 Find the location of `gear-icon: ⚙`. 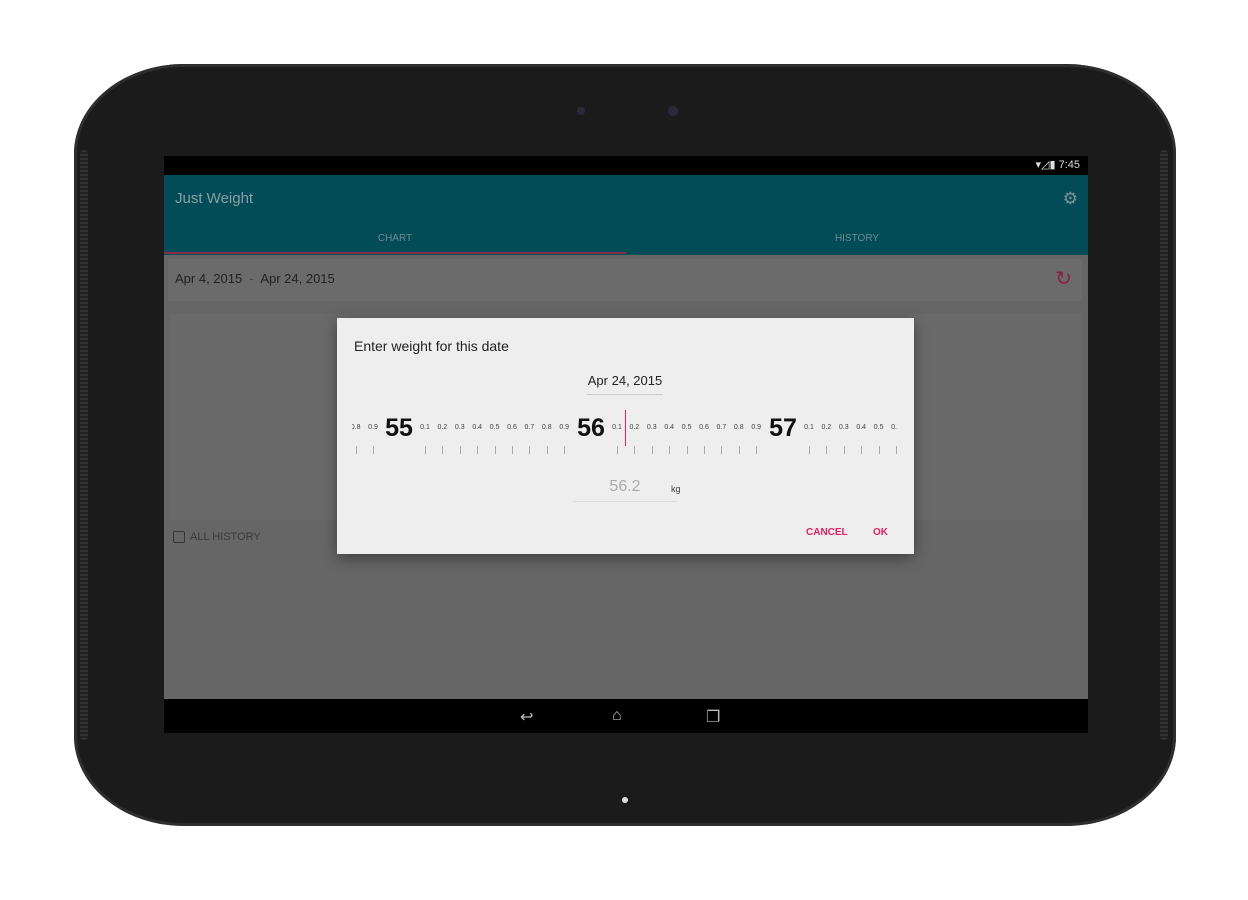

gear-icon: ⚙ is located at coordinates (1070, 199).